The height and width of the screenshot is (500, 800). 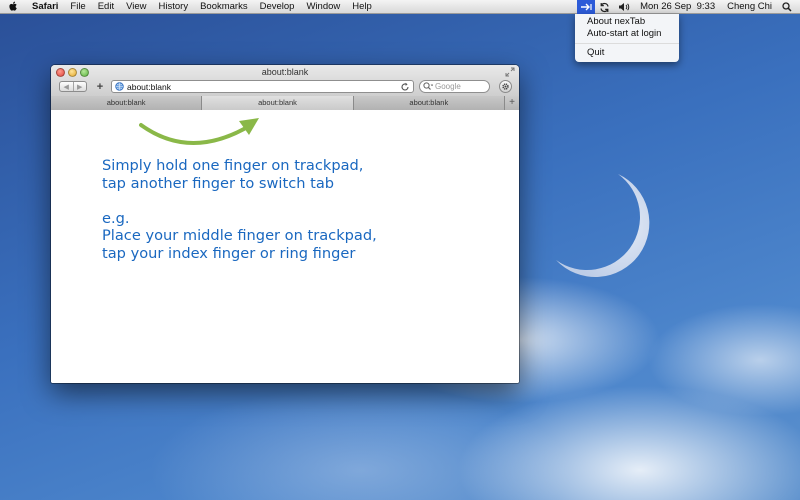 I want to click on reload-icon, so click(x=405, y=87).